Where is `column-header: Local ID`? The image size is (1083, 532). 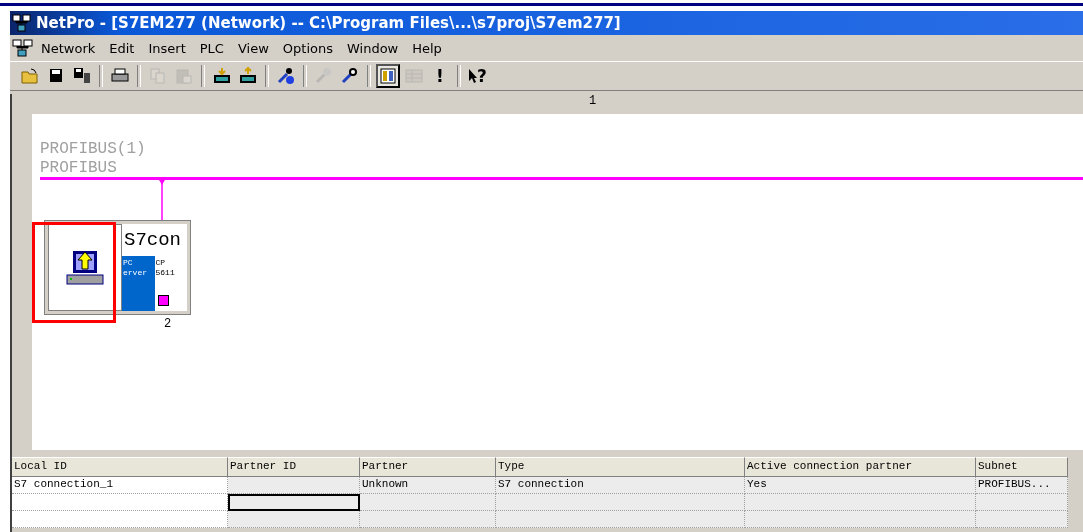 column-header: Local ID is located at coordinates (120, 467).